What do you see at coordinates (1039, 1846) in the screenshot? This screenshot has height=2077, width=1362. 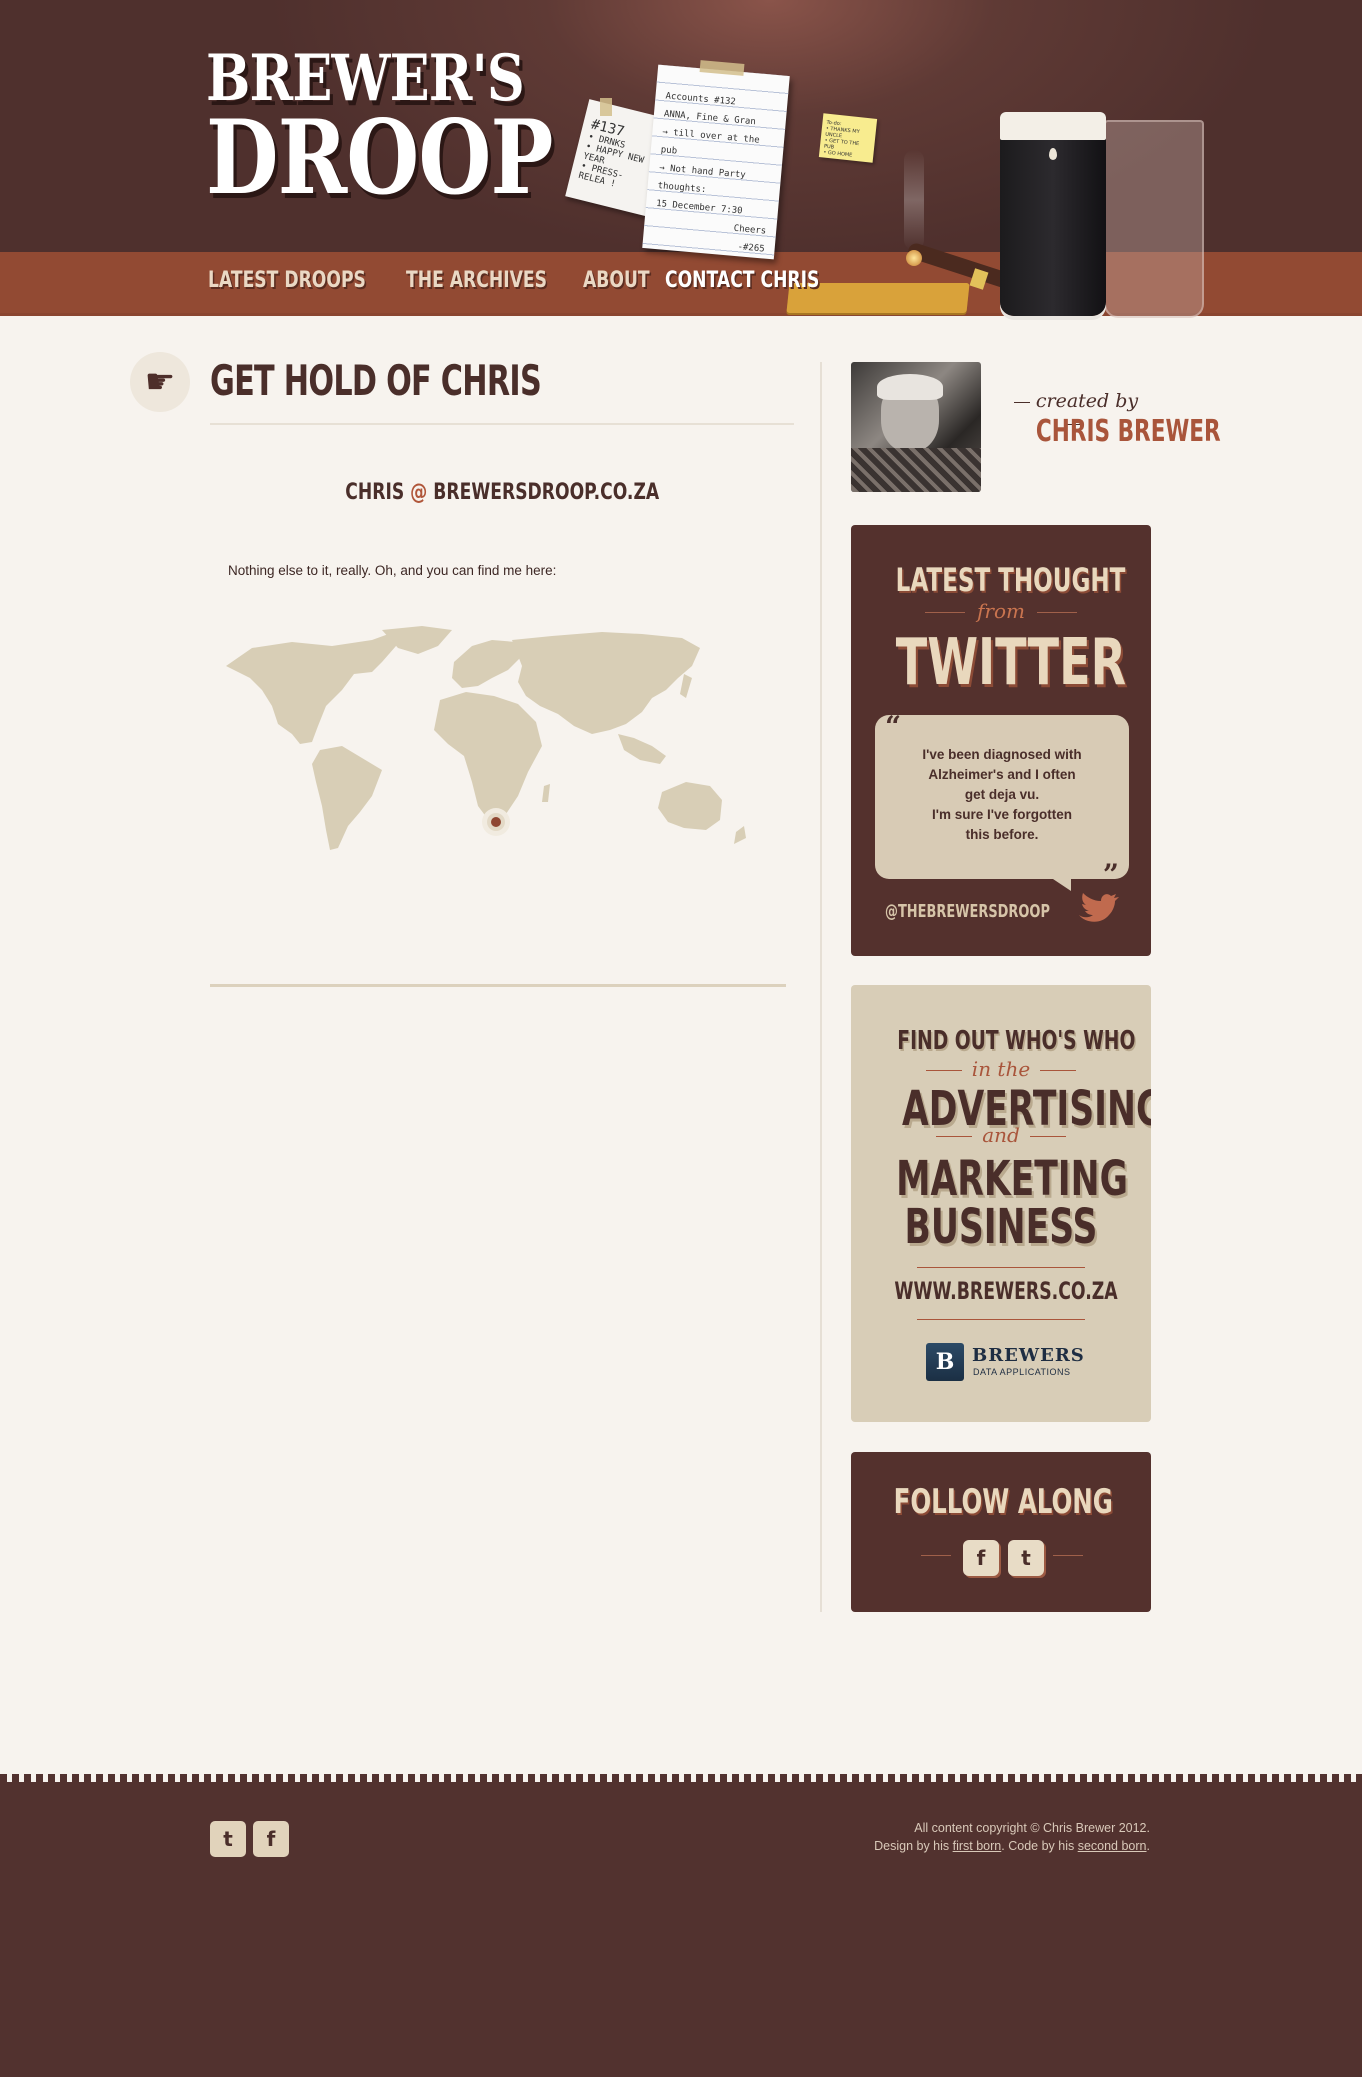 I see `code-prefix: . Code by his` at bounding box center [1039, 1846].